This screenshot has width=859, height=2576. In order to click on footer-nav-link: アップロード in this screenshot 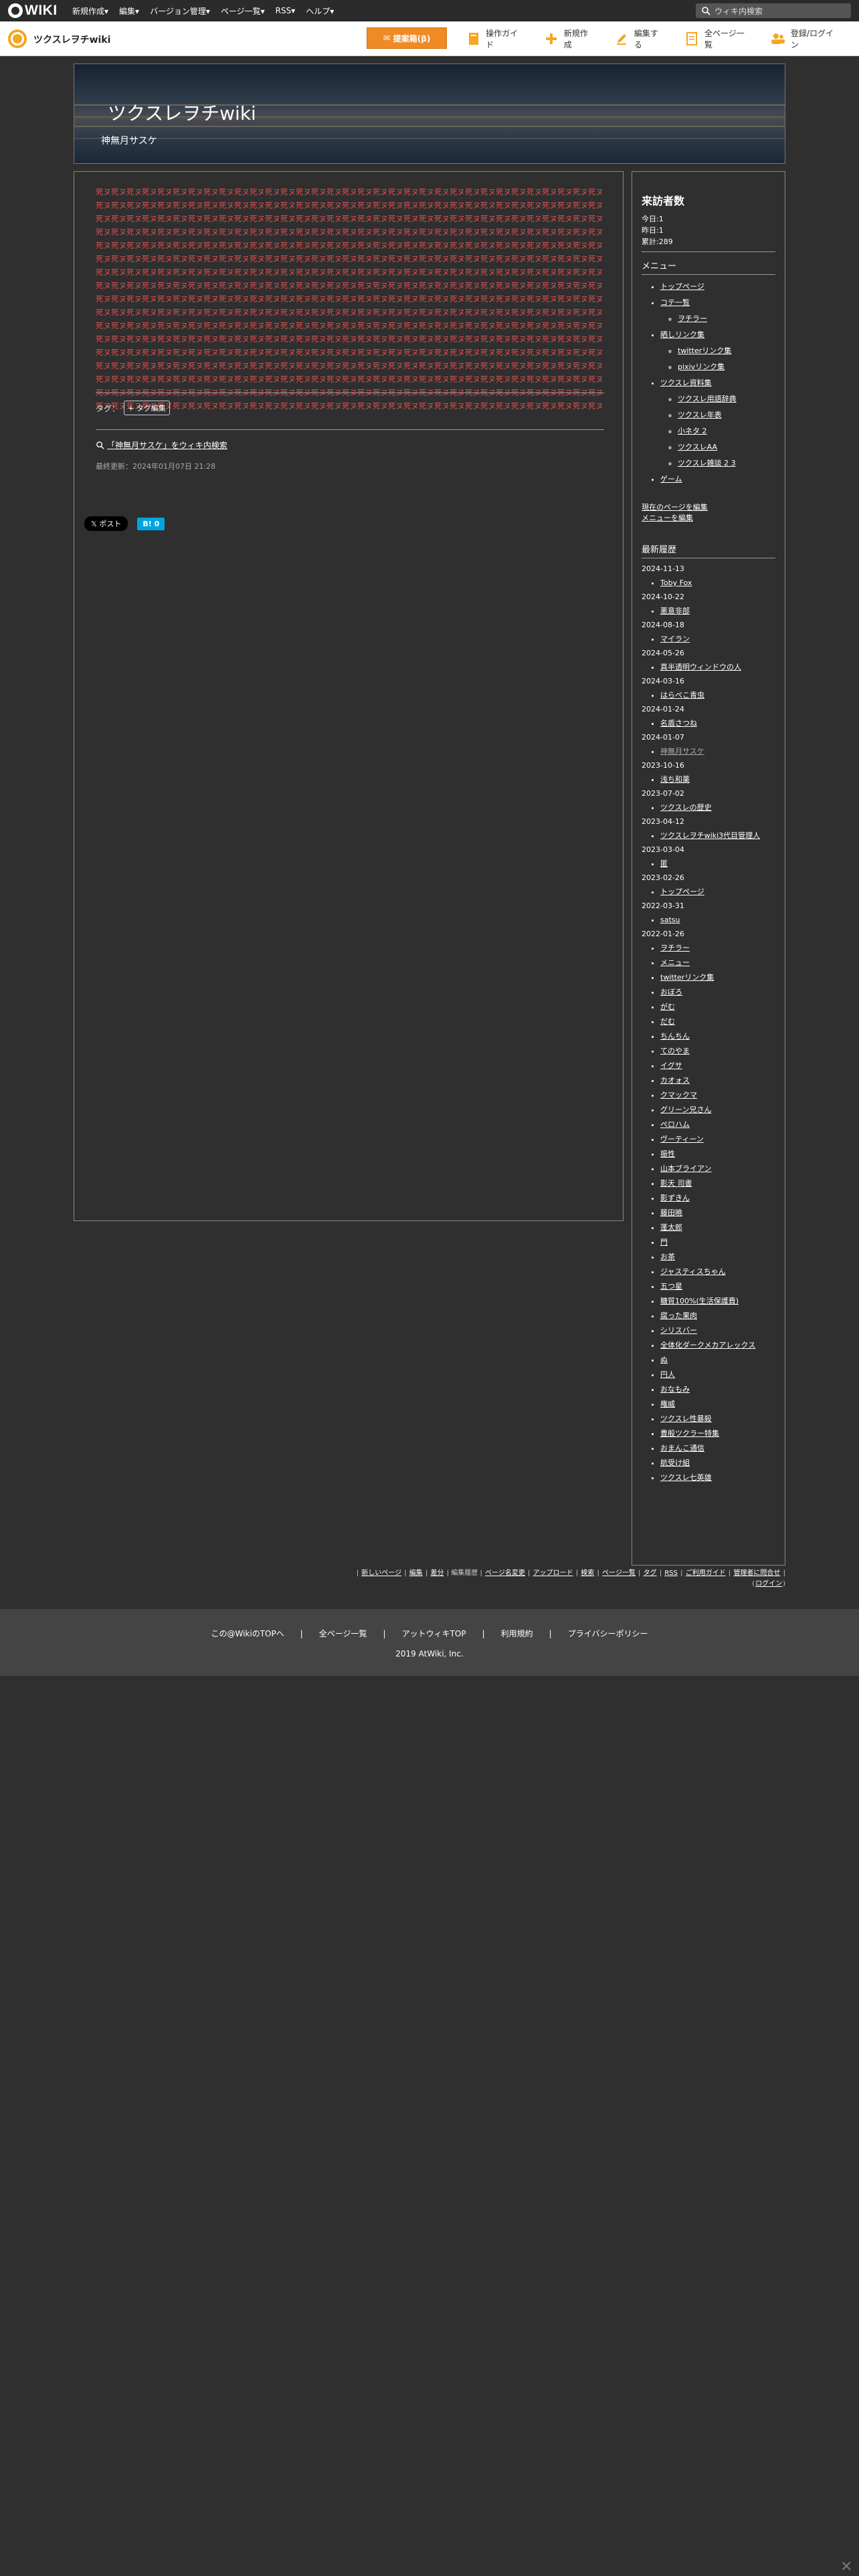, I will do `click(553, 1574)`.